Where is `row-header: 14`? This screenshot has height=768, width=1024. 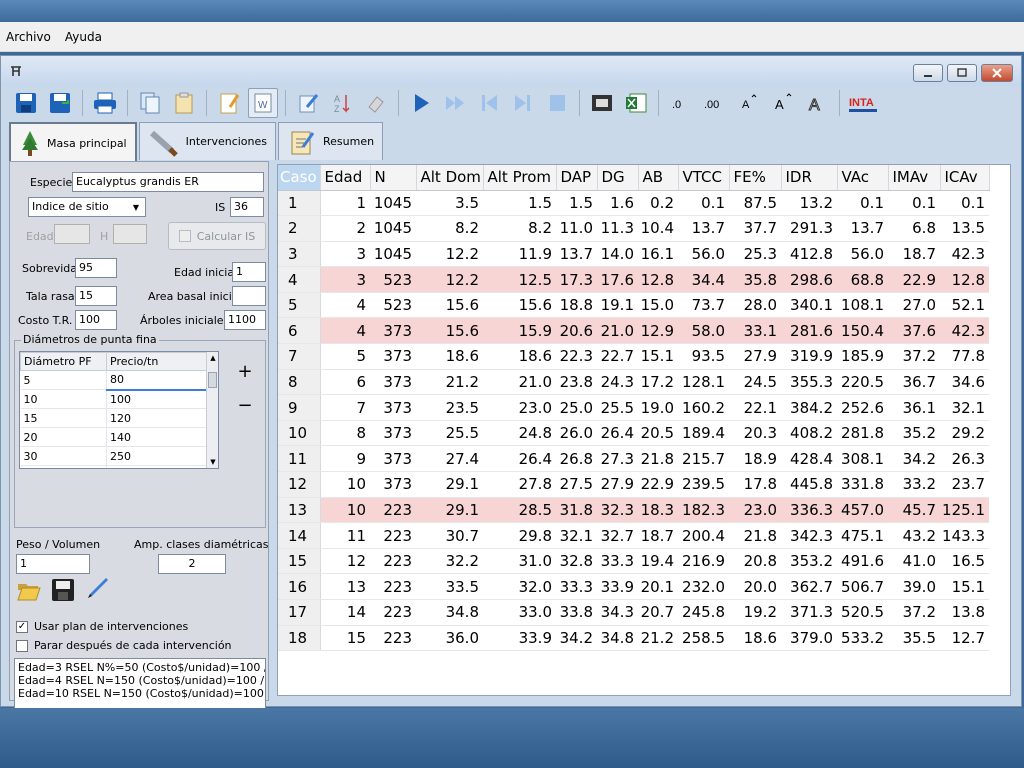
row-header: 14 is located at coordinates (299, 535).